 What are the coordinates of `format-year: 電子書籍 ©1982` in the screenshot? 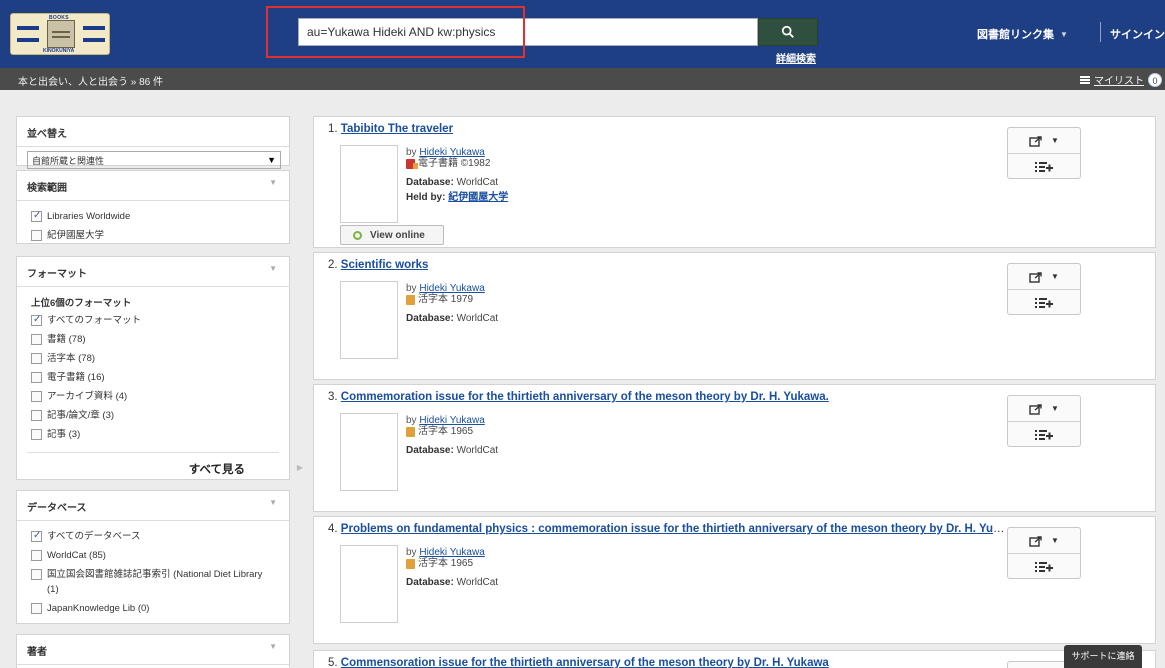 It's located at (454, 163).